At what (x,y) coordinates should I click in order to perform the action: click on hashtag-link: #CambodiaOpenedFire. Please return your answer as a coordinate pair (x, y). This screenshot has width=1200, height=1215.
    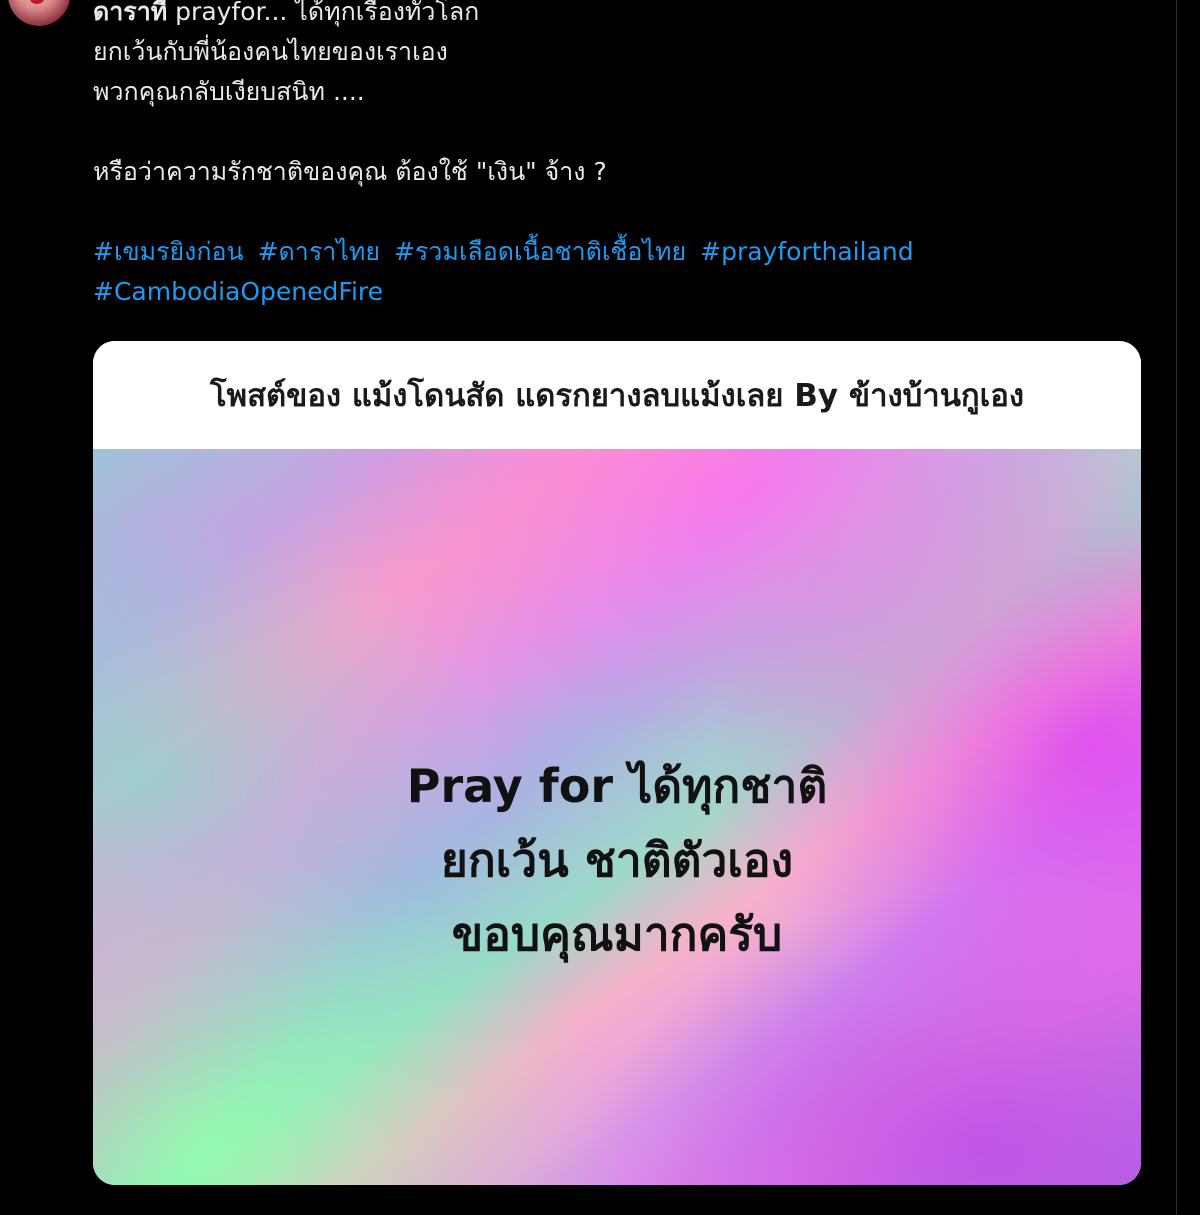
    Looking at the image, I should click on (238, 291).